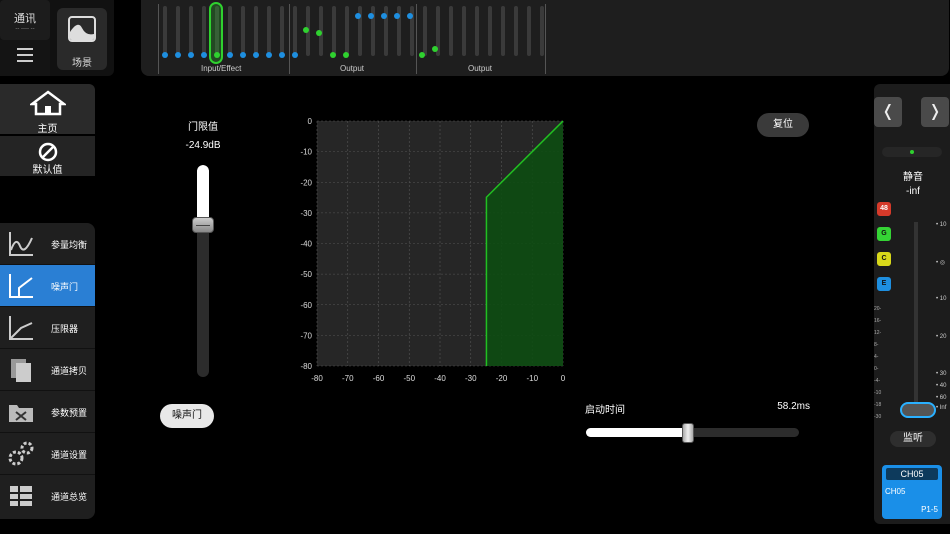 This screenshot has width=950, height=534. I want to click on attack-value: 58.2ms, so click(793, 406).